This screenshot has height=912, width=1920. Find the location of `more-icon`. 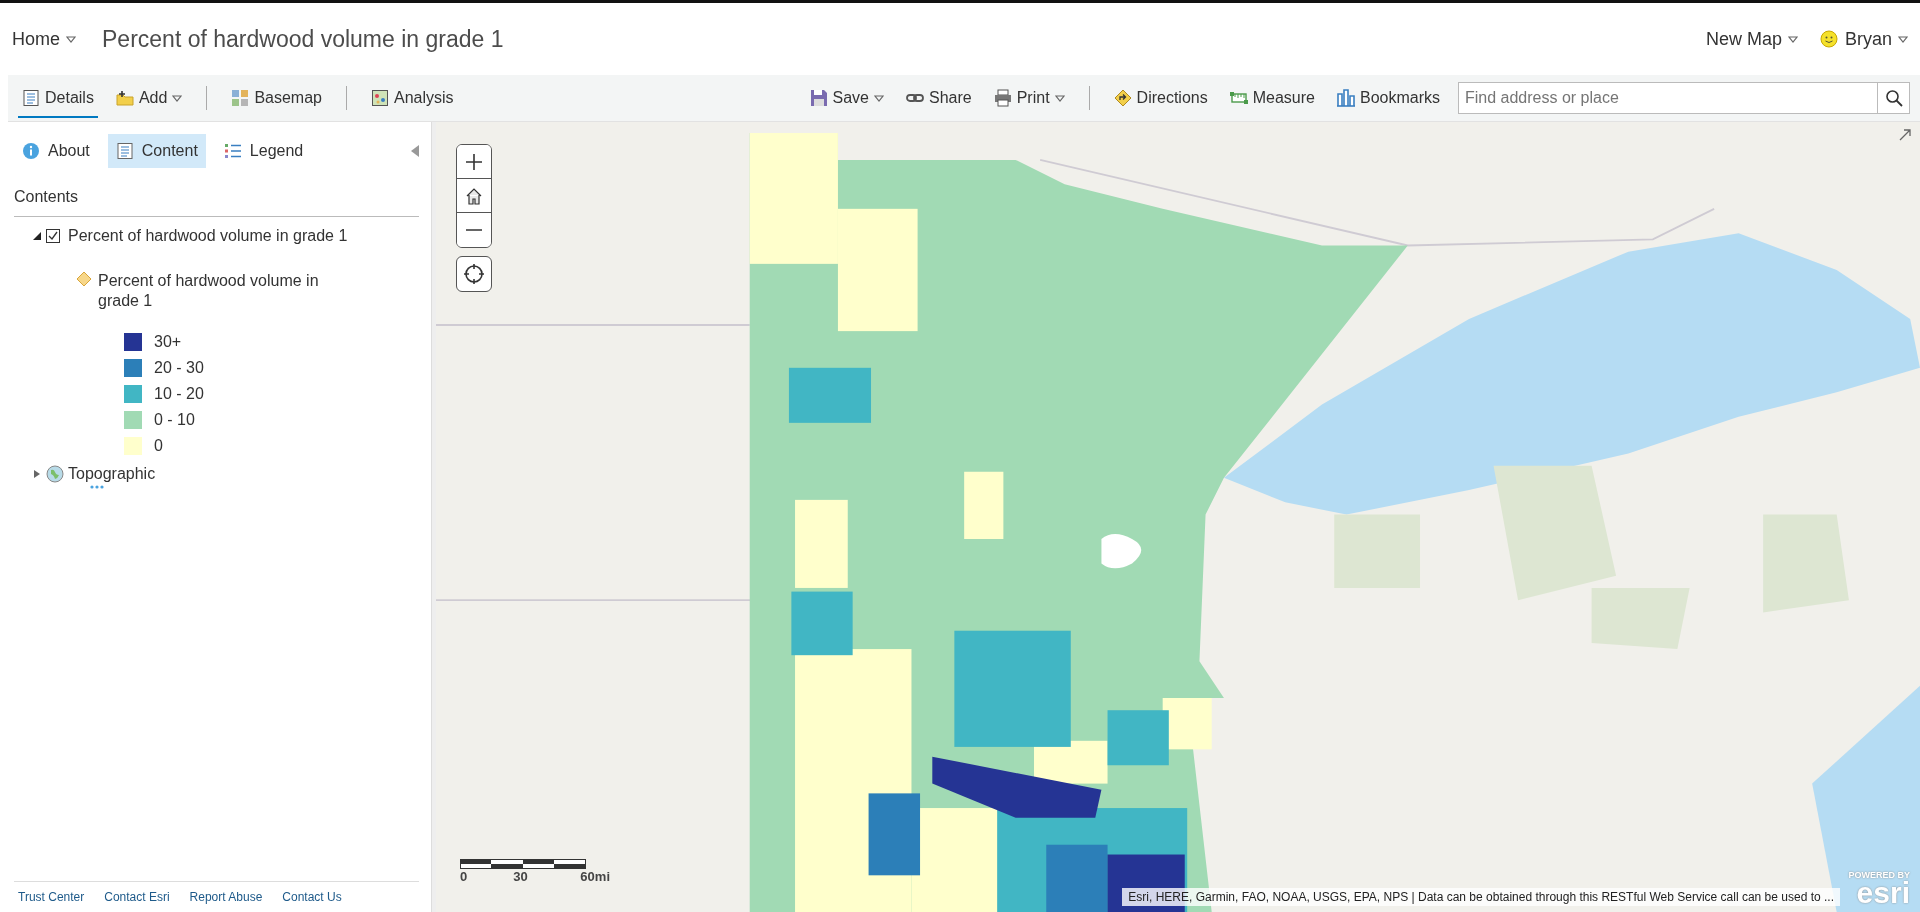

more-icon is located at coordinates (97, 487).